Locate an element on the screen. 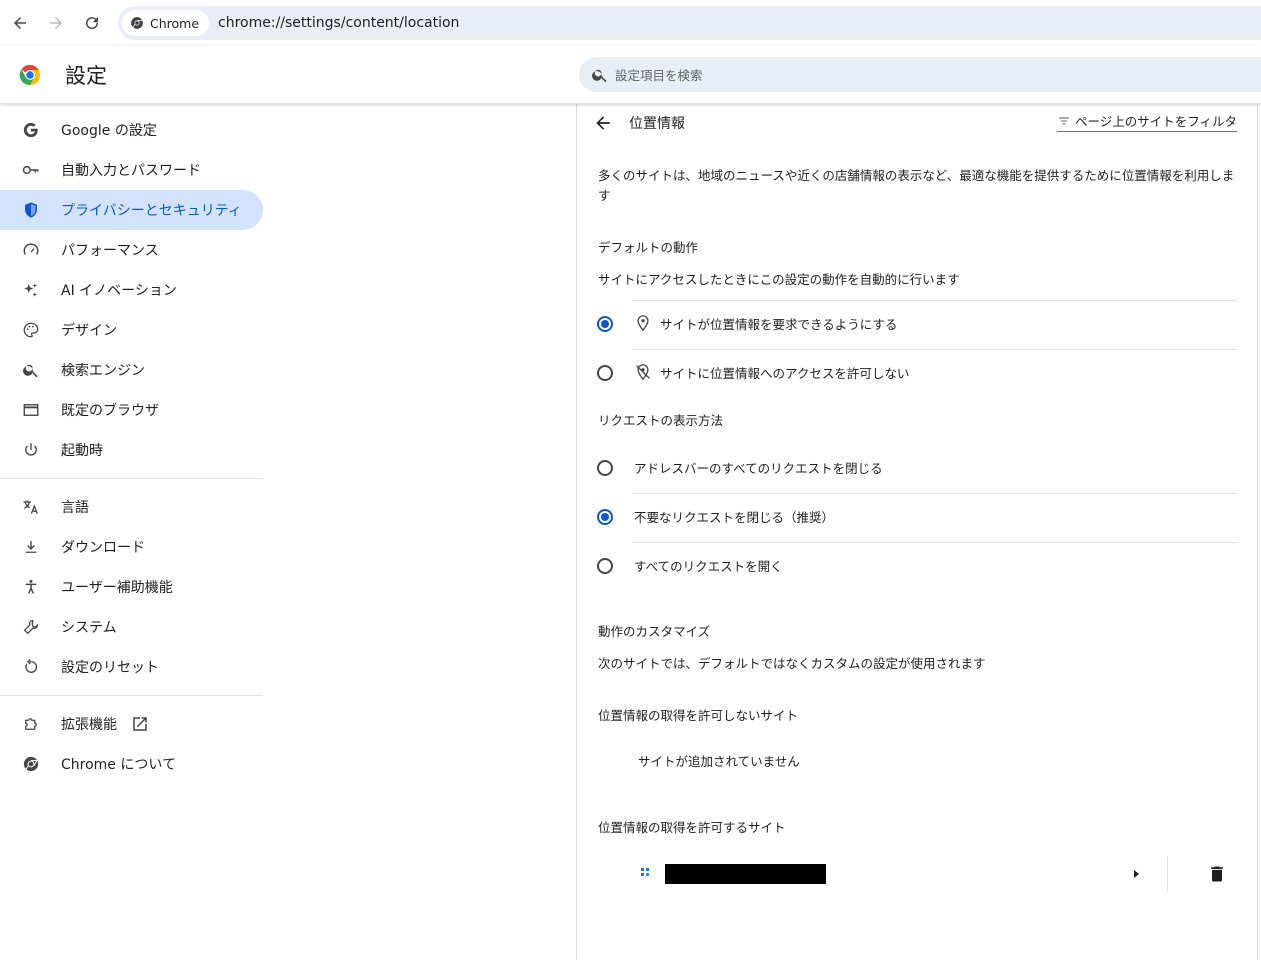  radio-quiet-all: アドレスバーのすべてのリクエストを閉じる is located at coordinates (917, 468).